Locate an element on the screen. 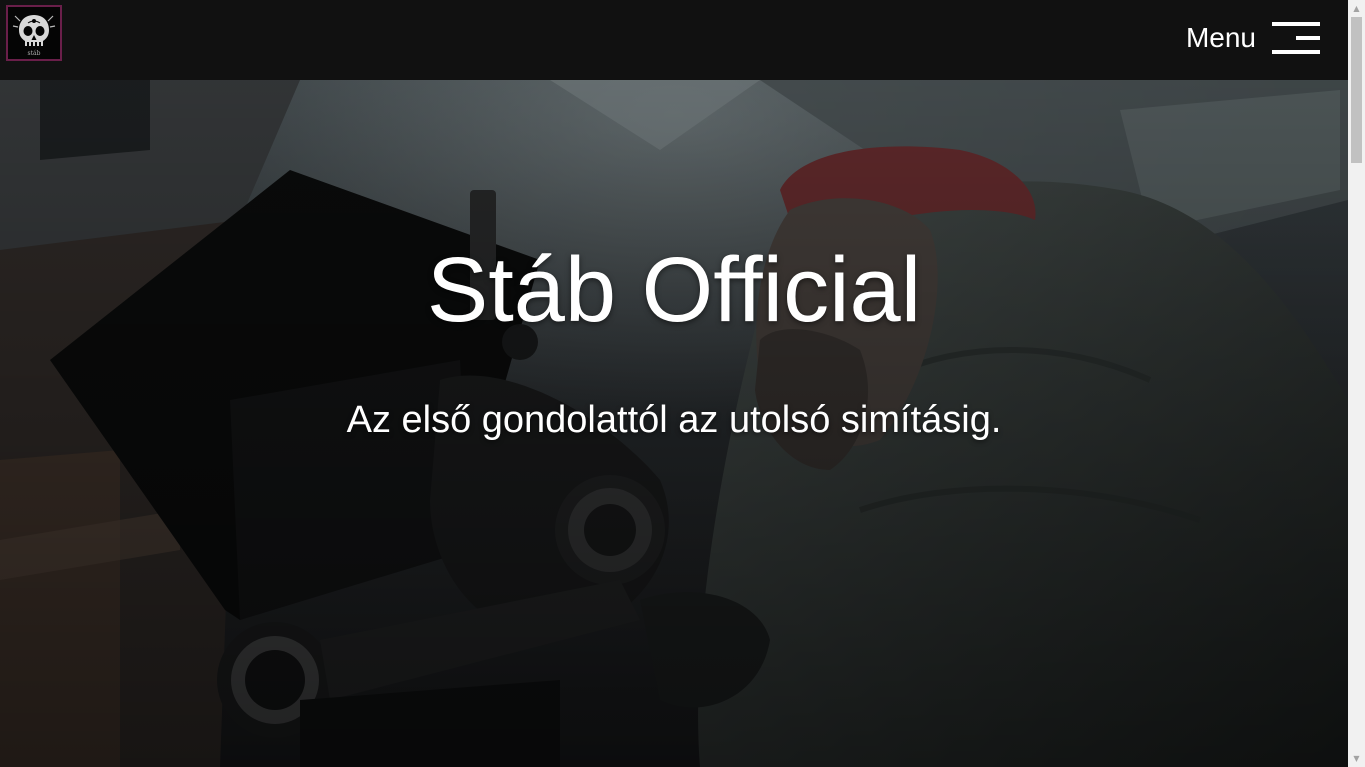 The image size is (1365, 767). menu-label: Menu is located at coordinates (1220, 37).